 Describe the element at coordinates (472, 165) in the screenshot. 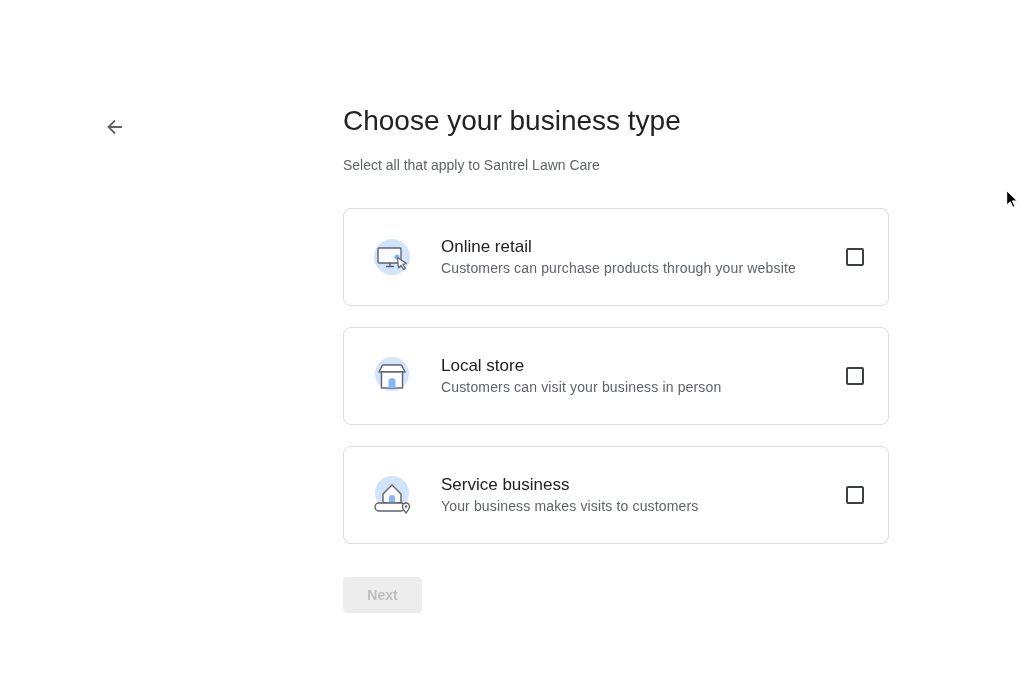

I see `page-subtitle: Select all that apply to Santrel Lawn Care` at that location.